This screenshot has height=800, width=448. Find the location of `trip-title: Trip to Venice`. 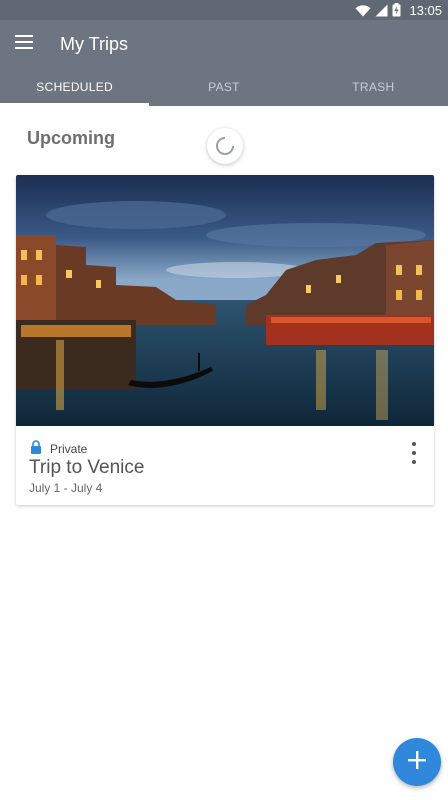

trip-title: Trip to Venice is located at coordinates (87, 467).